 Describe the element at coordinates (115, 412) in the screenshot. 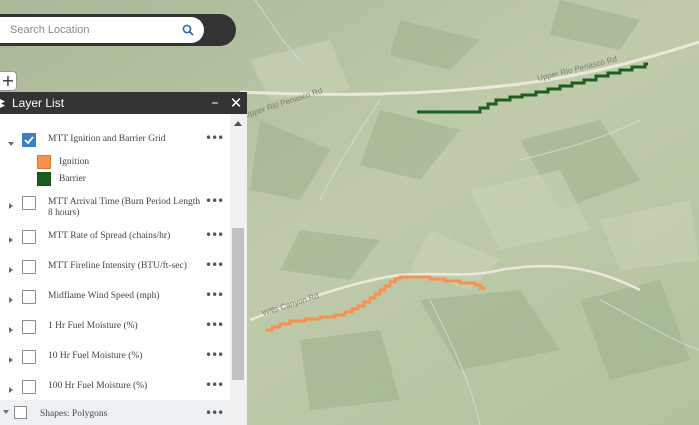

I see `layer-row-shapes-polygons: Shapes: Polygons •••` at that location.